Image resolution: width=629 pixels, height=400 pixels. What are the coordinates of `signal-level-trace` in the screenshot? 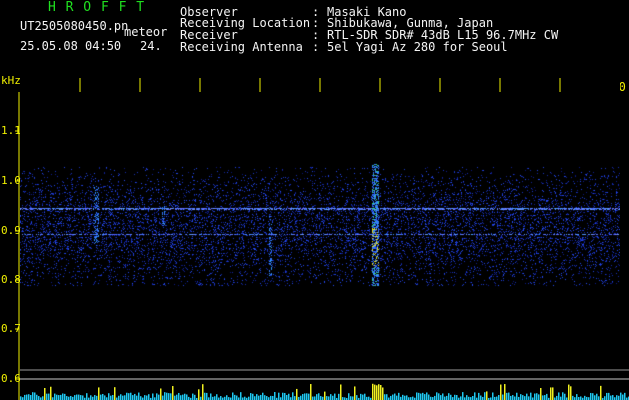 It's located at (324, 391).